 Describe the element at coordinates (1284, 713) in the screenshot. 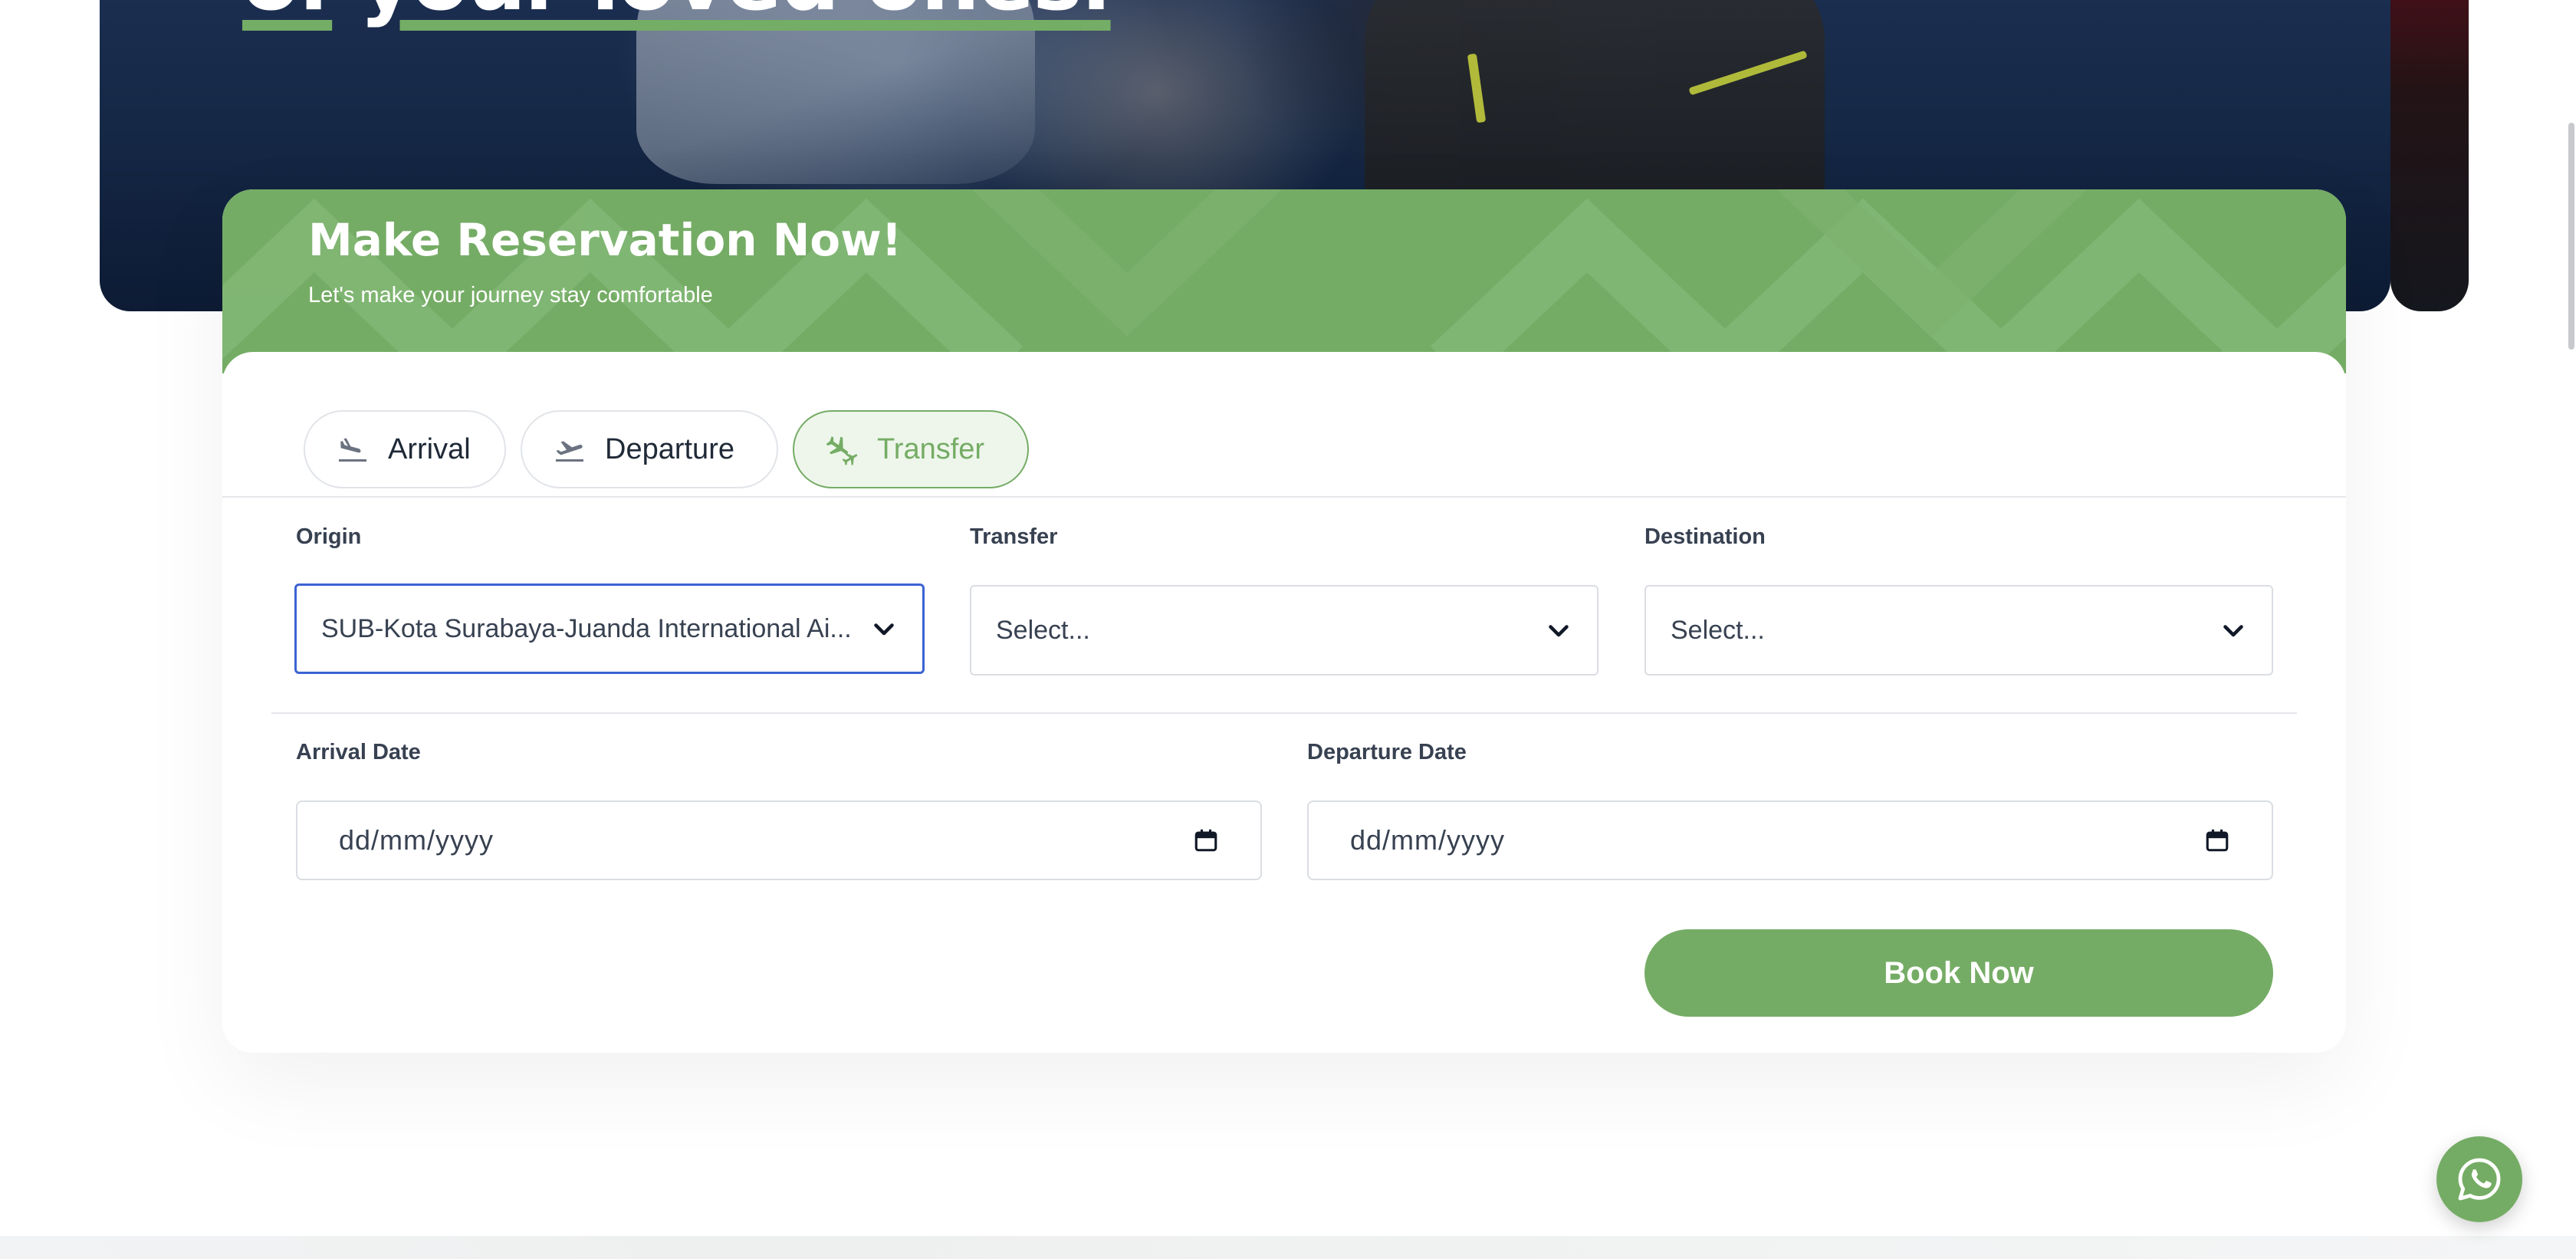

I see `form-row-divider` at that location.